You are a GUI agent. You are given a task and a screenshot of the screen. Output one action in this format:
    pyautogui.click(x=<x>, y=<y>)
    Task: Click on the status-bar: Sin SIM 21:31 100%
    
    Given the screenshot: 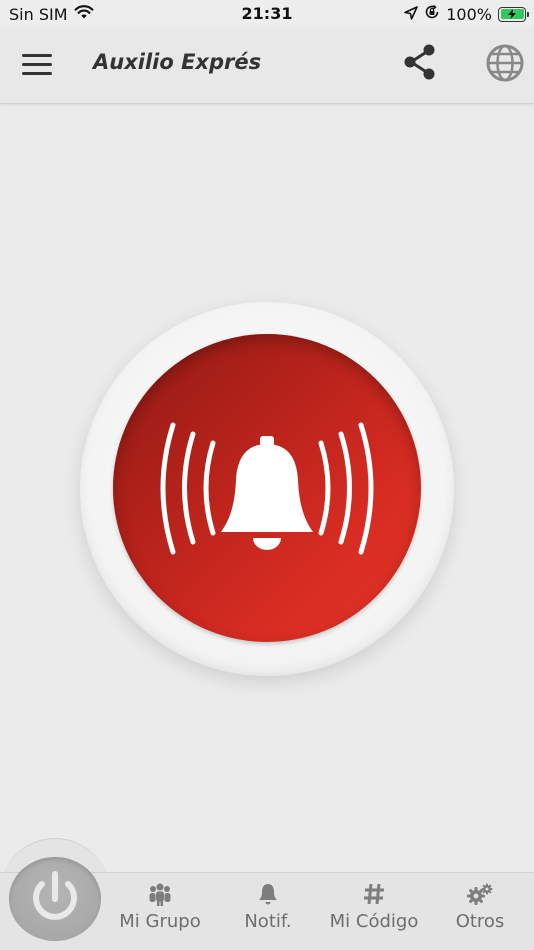 What is the action you would take?
    pyautogui.click(x=267, y=14)
    